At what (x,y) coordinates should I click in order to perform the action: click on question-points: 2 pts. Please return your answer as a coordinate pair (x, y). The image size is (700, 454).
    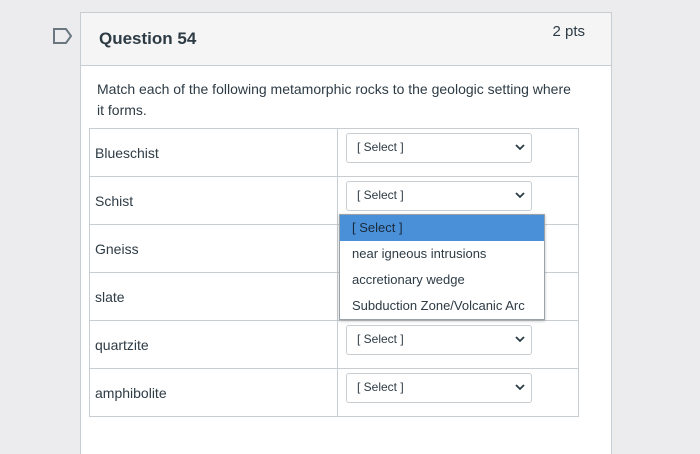
    Looking at the image, I should click on (568, 31).